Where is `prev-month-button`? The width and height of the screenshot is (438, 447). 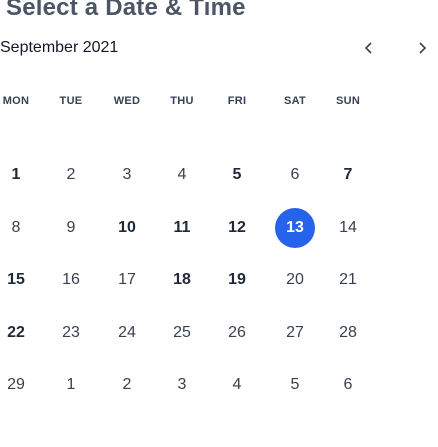 prev-month-button is located at coordinates (369, 48).